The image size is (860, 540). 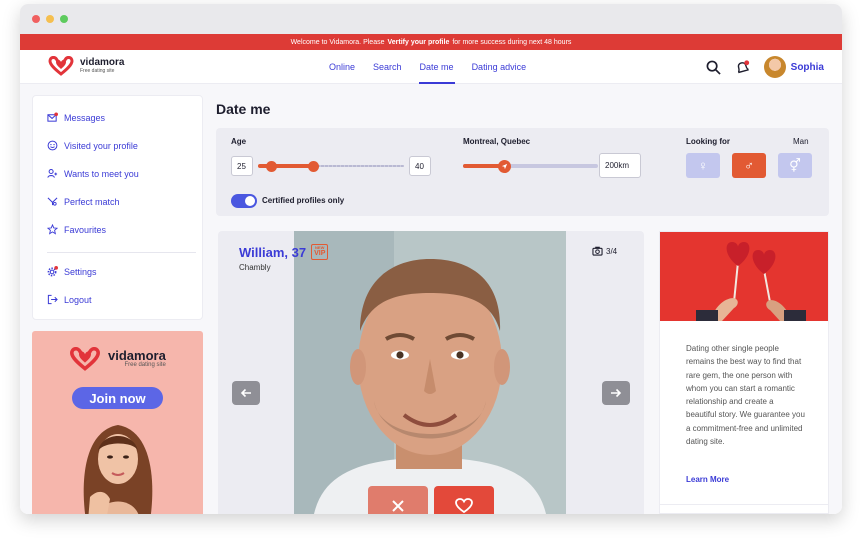 I want to click on sidebar-item-logout: Logout, so click(x=69, y=299).